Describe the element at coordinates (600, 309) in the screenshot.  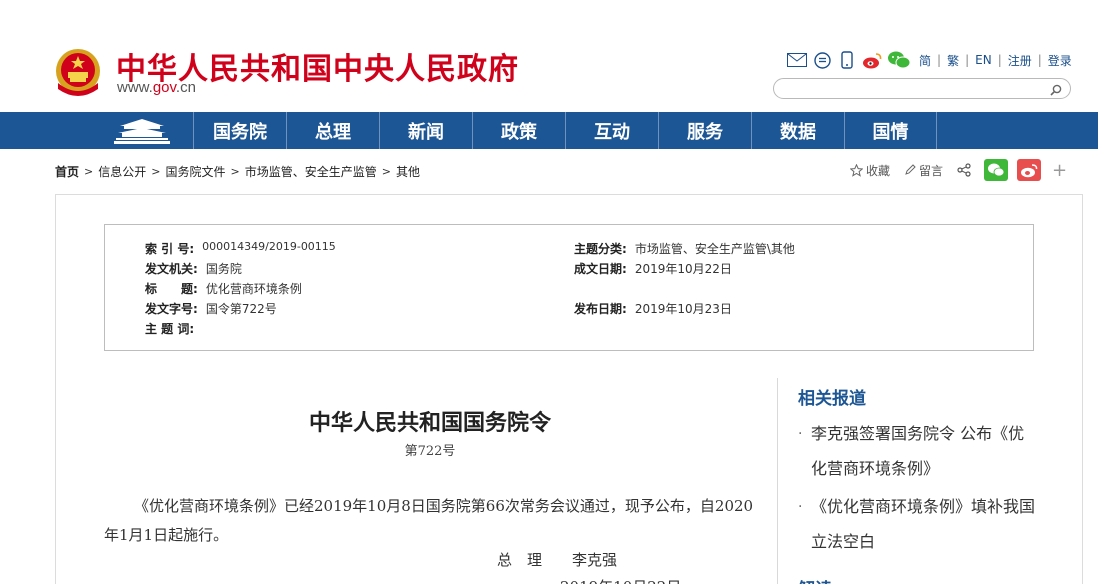
I see `info-label: 发布日期:` at that location.